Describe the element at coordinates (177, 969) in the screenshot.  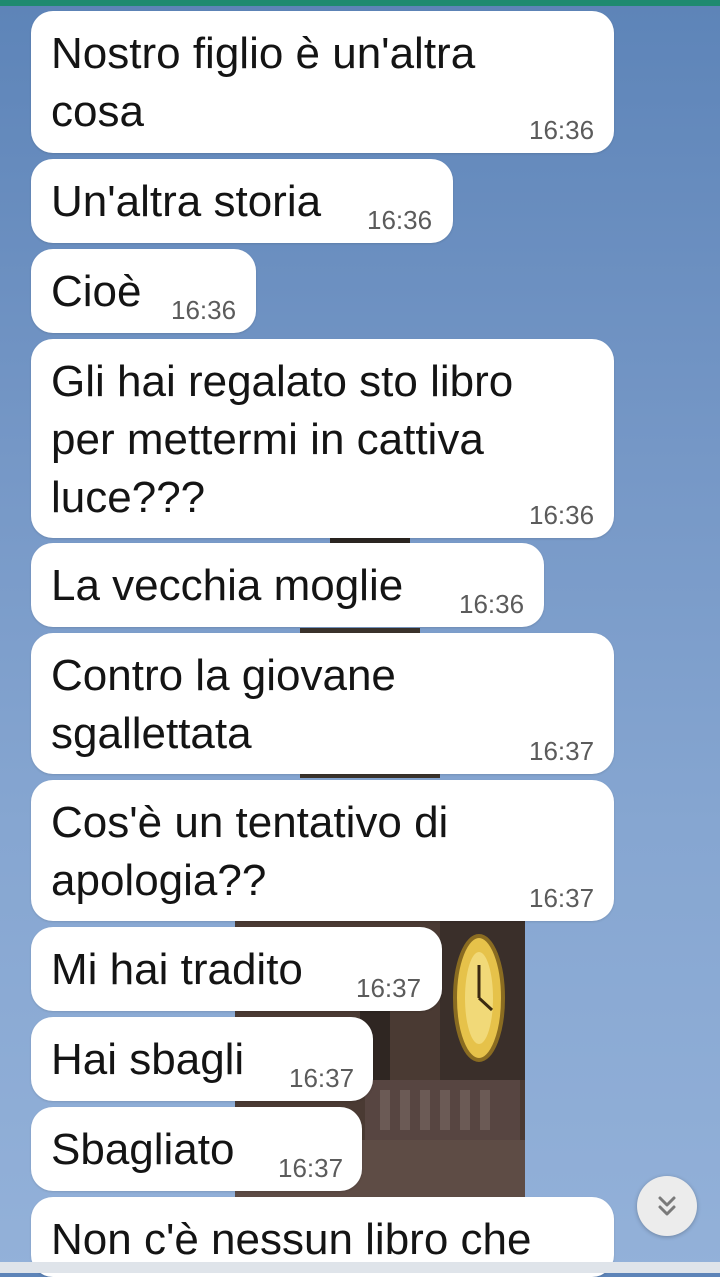
I see `message-text: Mi hai tradito` at that location.